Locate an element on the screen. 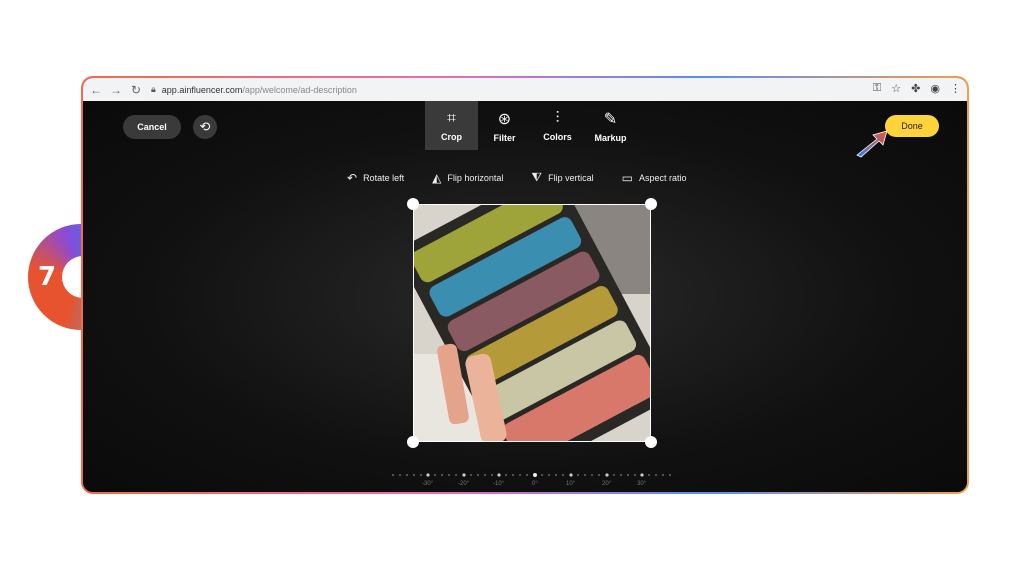  flip-horizontal-icon: ◭ is located at coordinates (437, 177).